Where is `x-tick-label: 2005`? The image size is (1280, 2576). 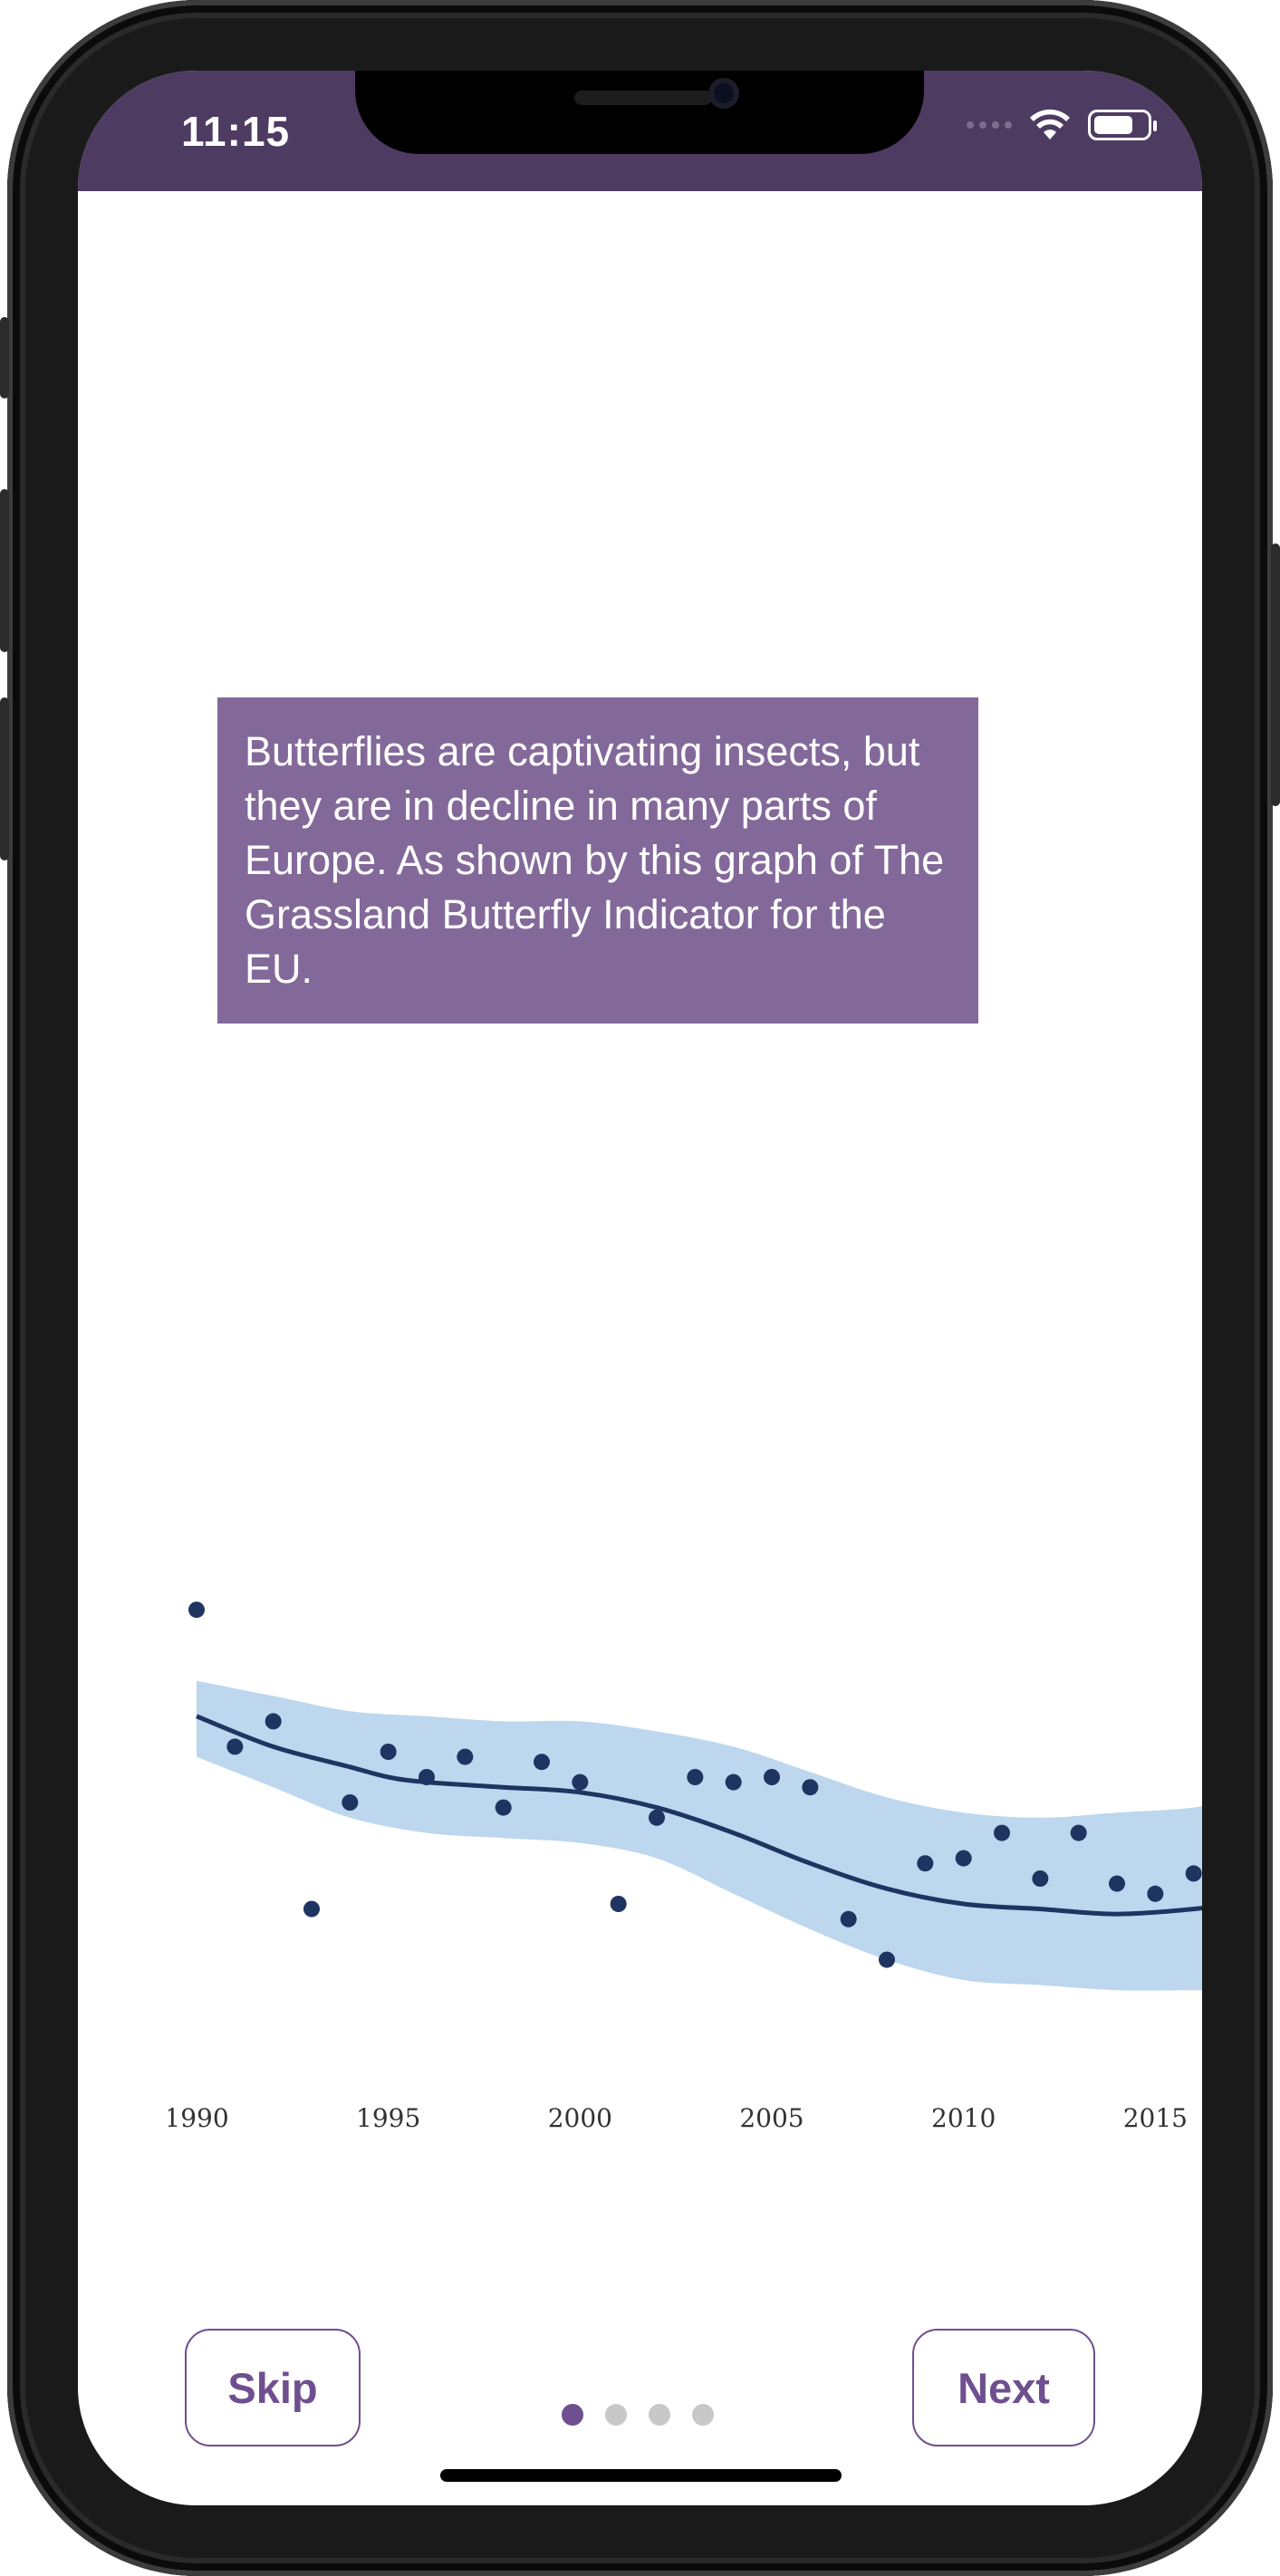 x-tick-label: 2005 is located at coordinates (771, 2118).